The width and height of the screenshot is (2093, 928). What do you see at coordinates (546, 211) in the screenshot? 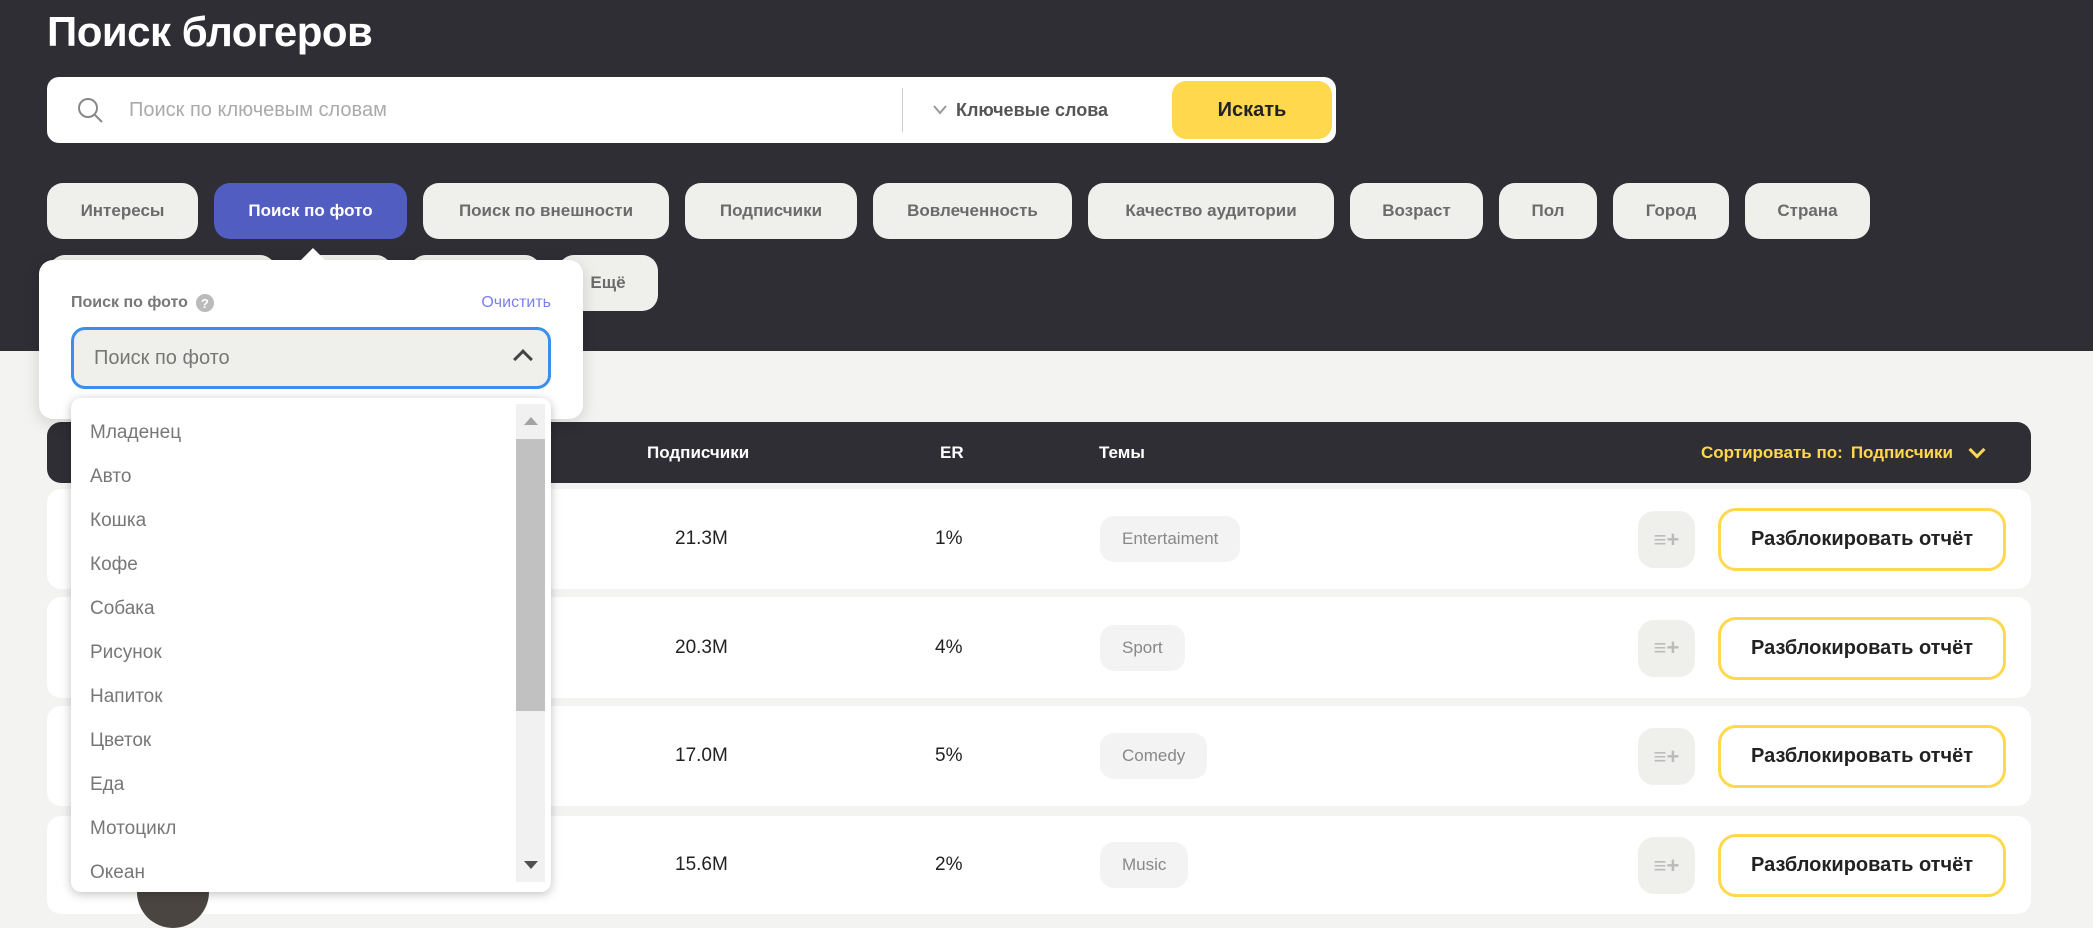
I see `filter-appearance: Поиск по внешности` at bounding box center [546, 211].